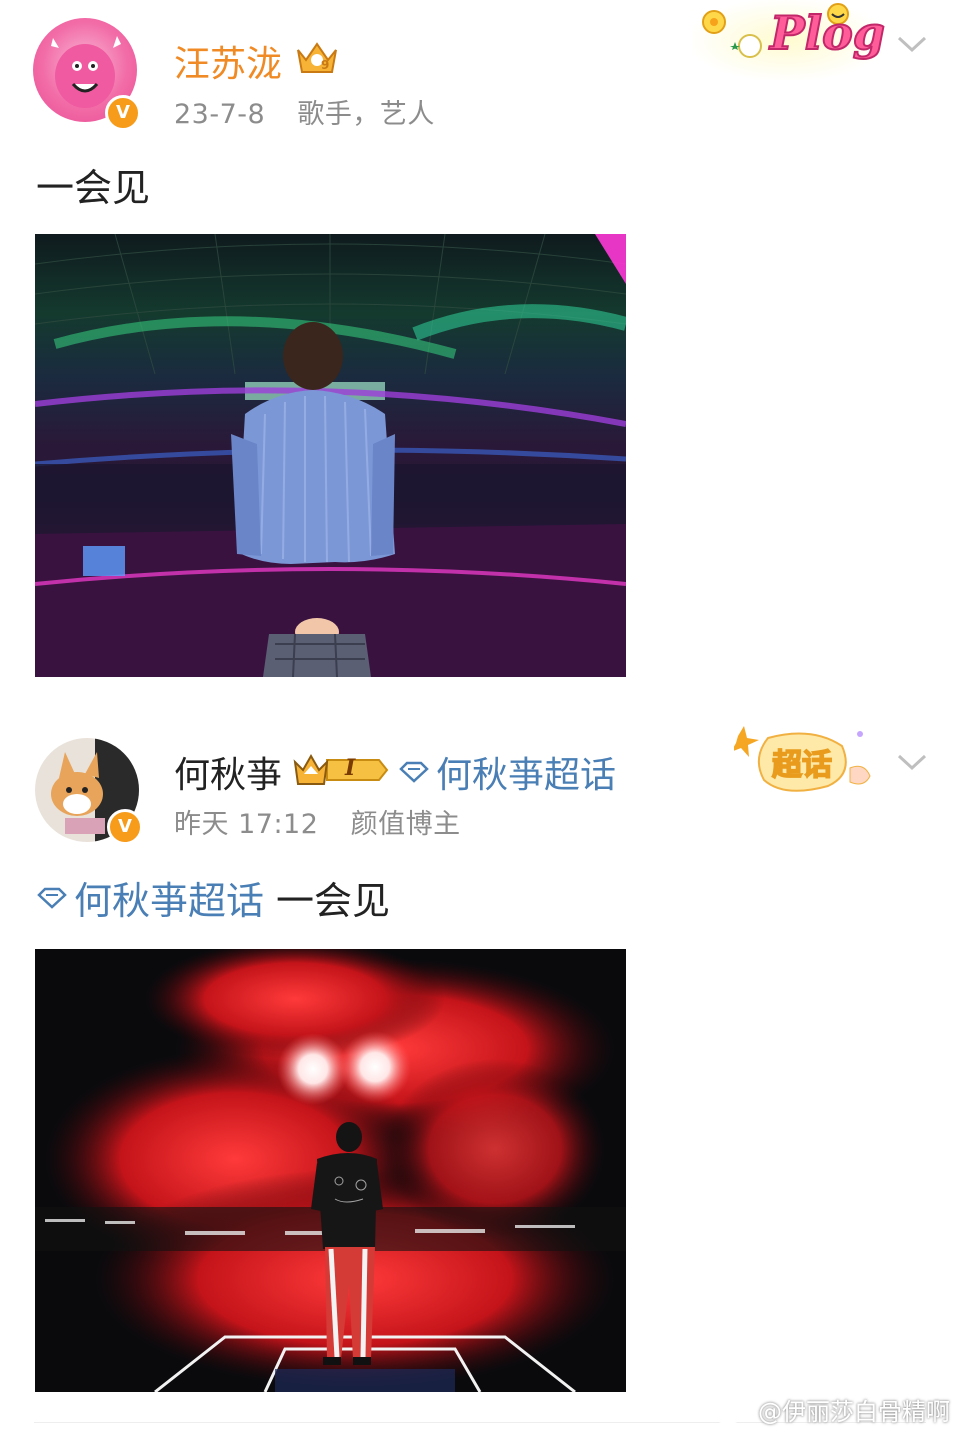 The height and width of the screenshot is (1435, 960). Describe the element at coordinates (228, 772) in the screenshot. I see `username: 何秋亊` at that location.